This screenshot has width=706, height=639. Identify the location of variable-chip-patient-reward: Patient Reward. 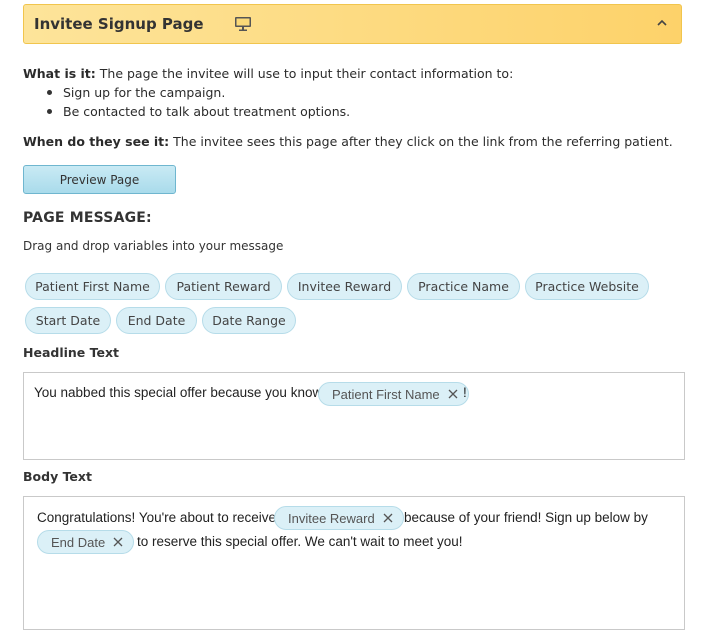
(223, 286).